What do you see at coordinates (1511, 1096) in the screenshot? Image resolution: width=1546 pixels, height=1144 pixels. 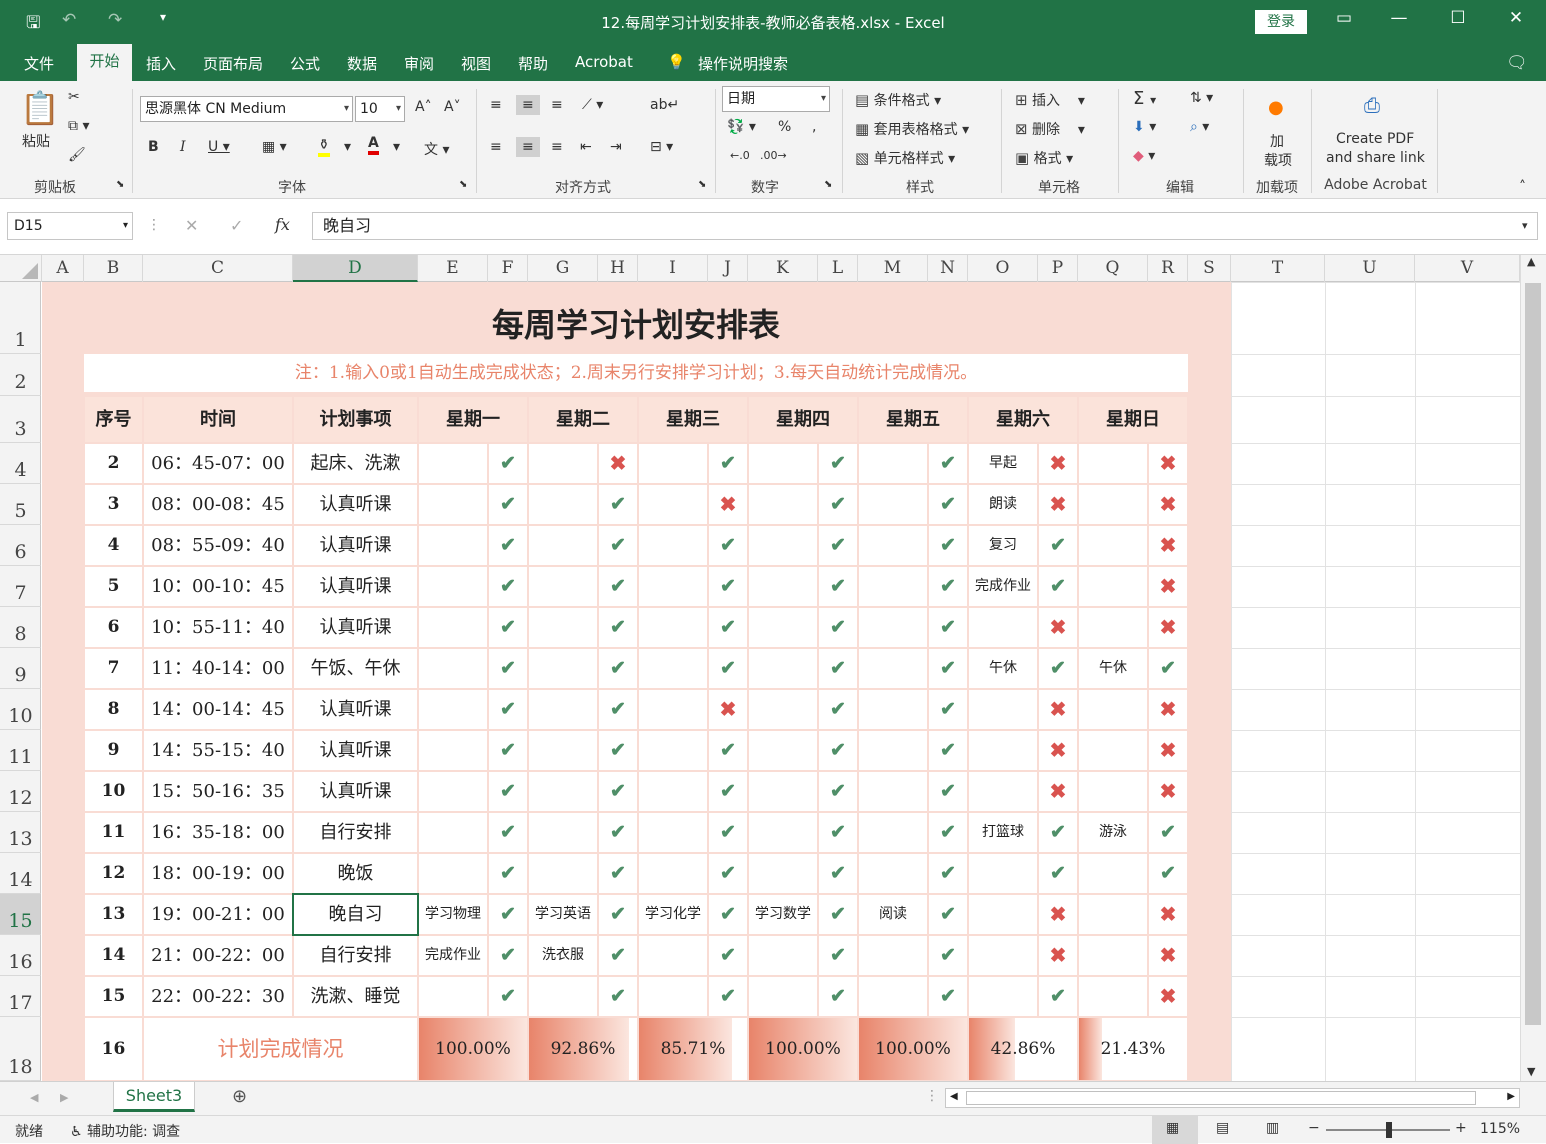 I see `scroll-right-icon: ▶` at bounding box center [1511, 1096].